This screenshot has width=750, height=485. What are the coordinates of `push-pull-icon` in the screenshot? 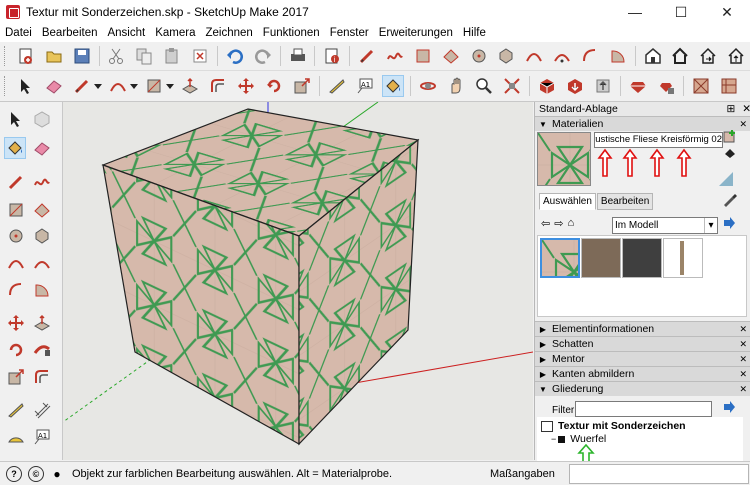 It's located at (190, 86).